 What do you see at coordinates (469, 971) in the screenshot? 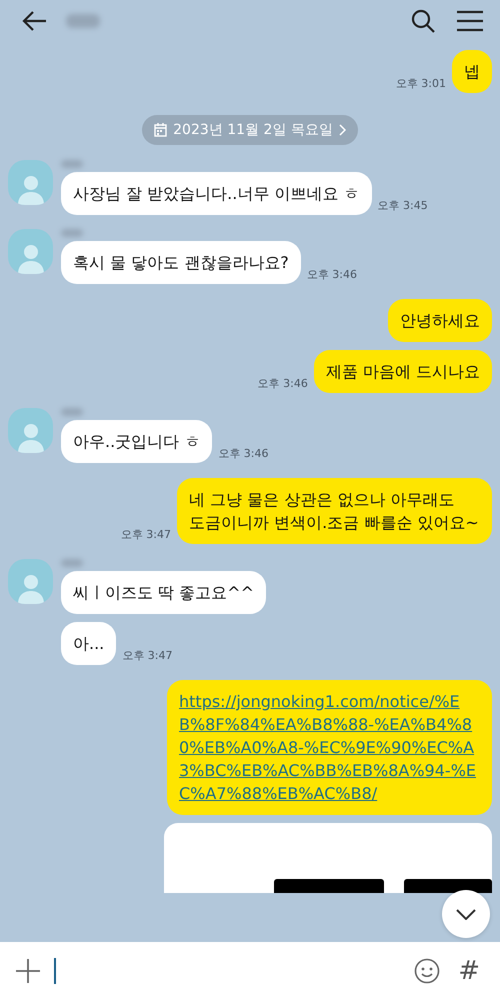
I see `hashtag-button: #` at bounding box center [469, 971].